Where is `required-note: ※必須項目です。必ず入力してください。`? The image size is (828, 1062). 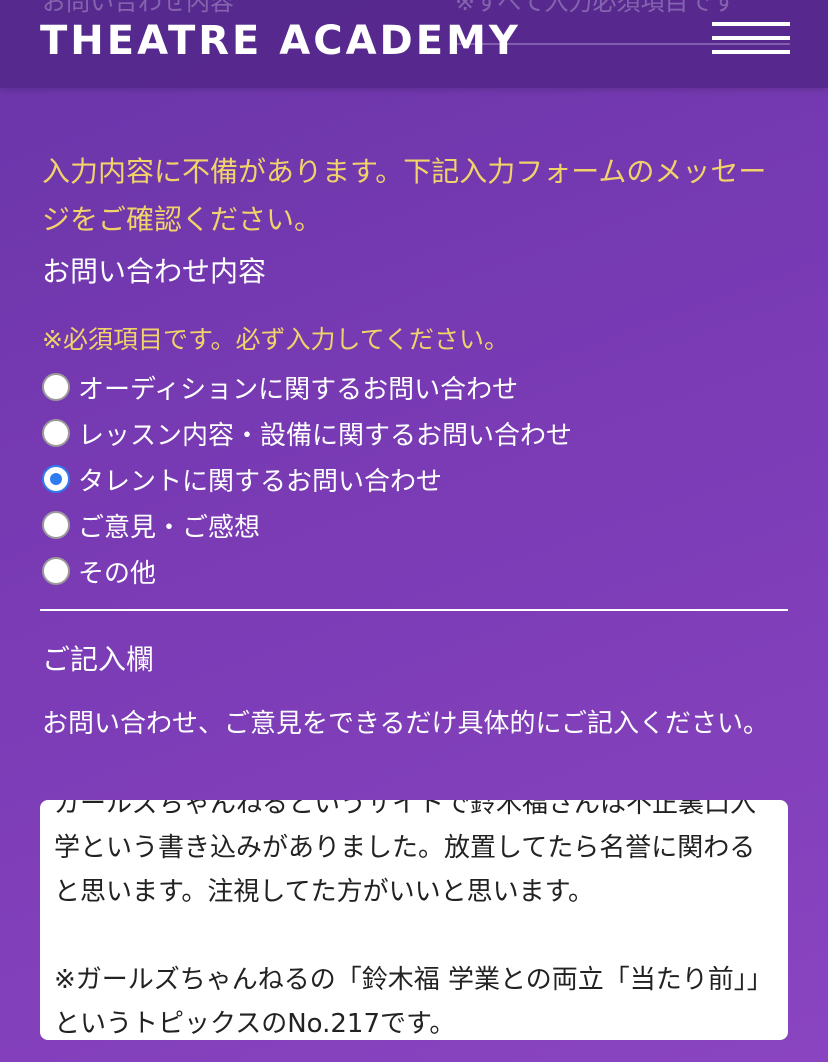
required-note: ※必須項目です。必ず入力してください。 is located at coordinates (275, 339).